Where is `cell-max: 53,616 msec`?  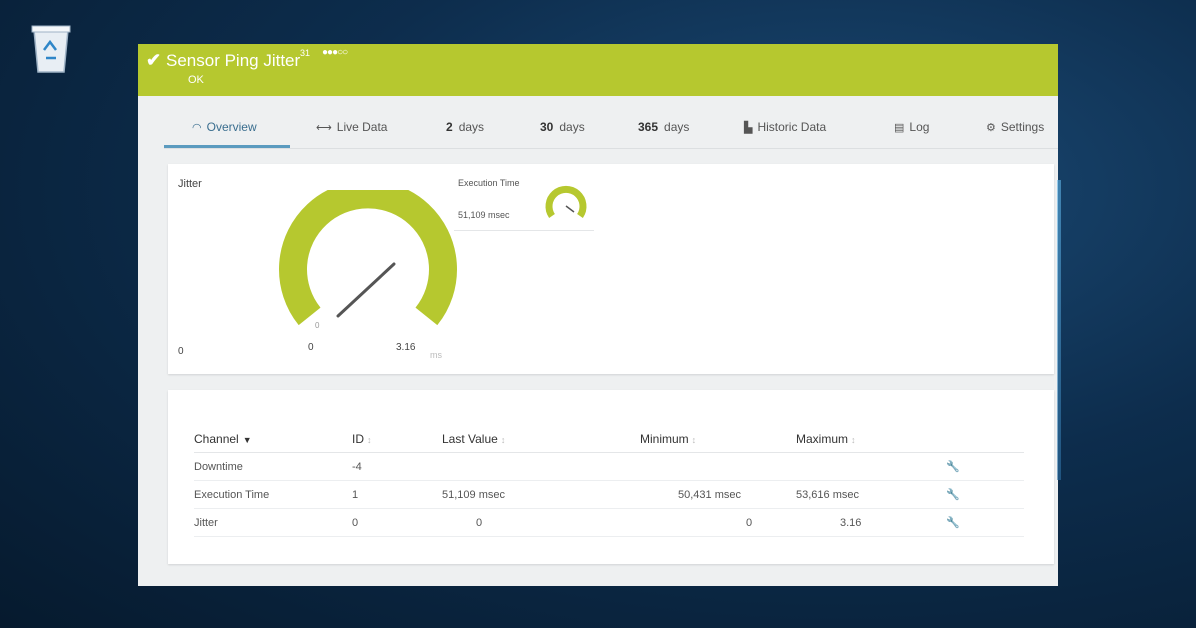 cell-max: 53,616 msec is located at coordinates (871, 494).